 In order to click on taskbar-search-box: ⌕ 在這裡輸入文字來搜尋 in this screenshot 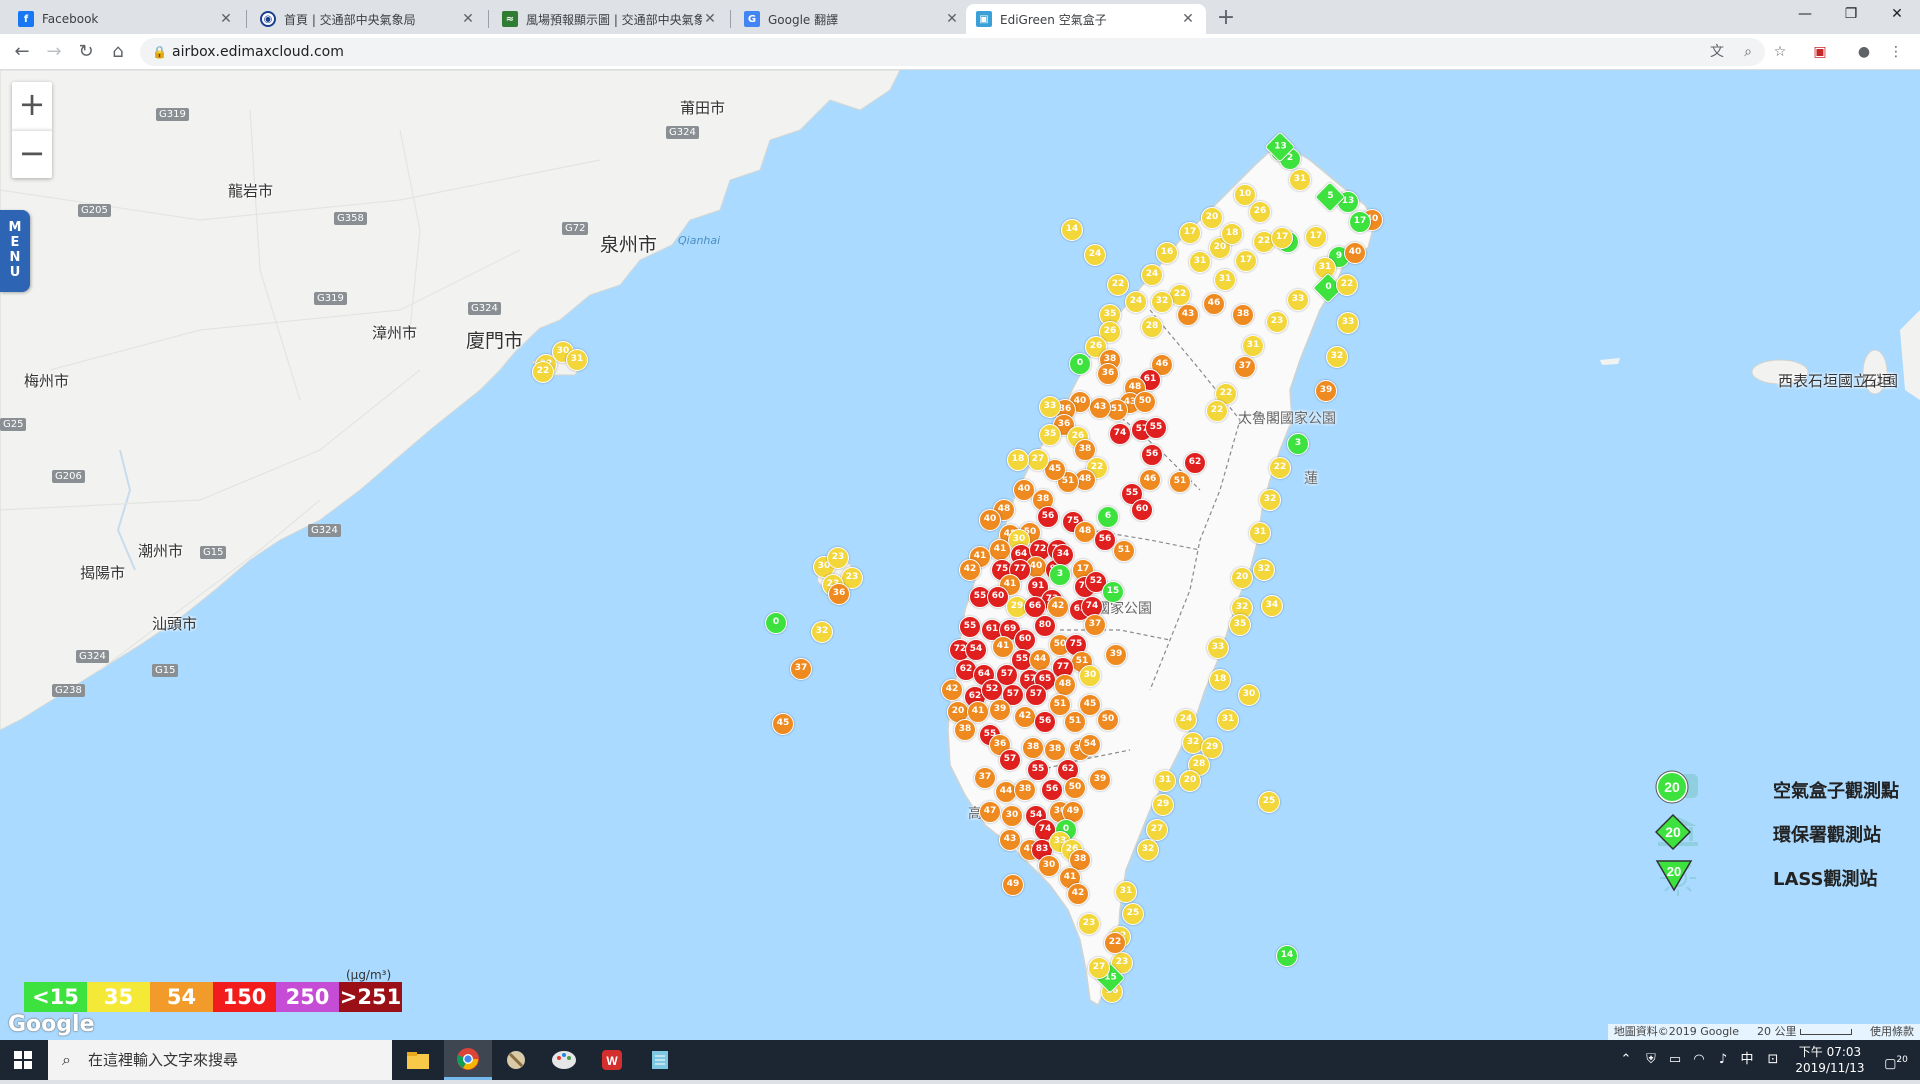, I will do `click(220, 1060)`.